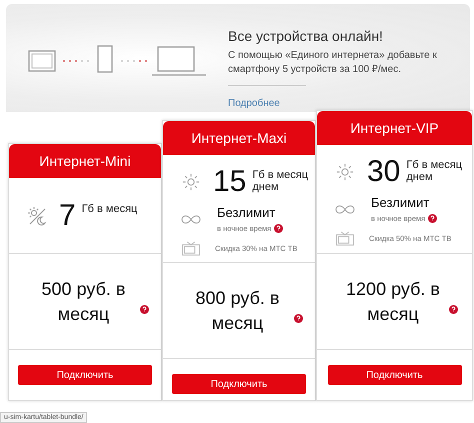 This screenshot has height=423, width=474. What do you see at coordinates (229, 182) in the screenshot?
I see `data-amount: 15` at bounding box center [229, 182].